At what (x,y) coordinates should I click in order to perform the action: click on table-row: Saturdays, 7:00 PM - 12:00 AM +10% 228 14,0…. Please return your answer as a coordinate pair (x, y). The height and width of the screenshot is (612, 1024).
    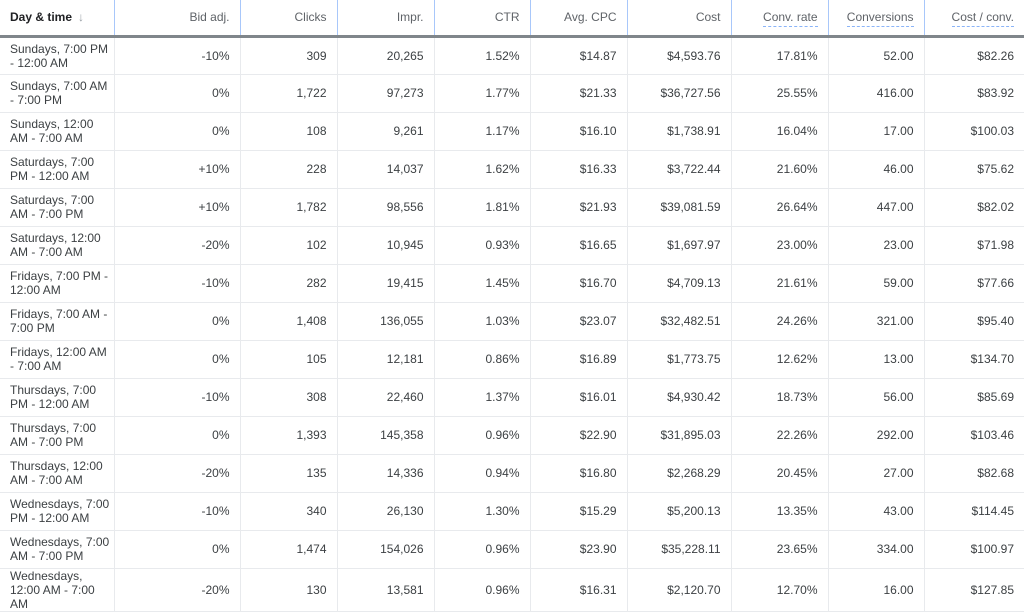
    Looking at the image, I should click on (512, 169).